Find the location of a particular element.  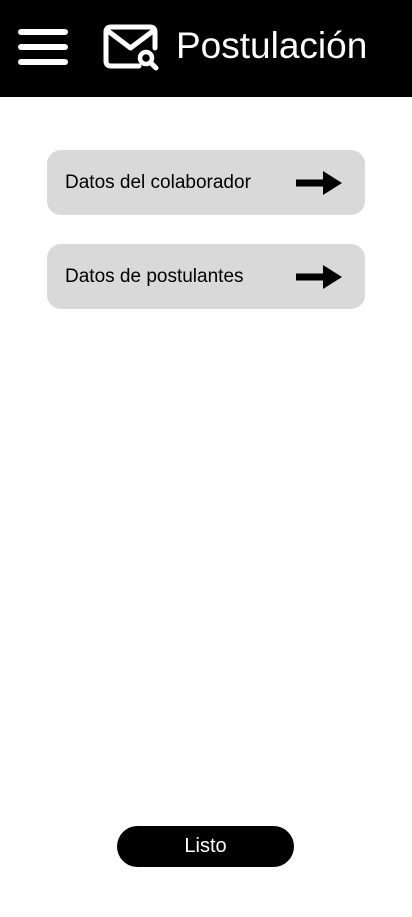

app-header: Postulación is located at coordinates (206, 48).